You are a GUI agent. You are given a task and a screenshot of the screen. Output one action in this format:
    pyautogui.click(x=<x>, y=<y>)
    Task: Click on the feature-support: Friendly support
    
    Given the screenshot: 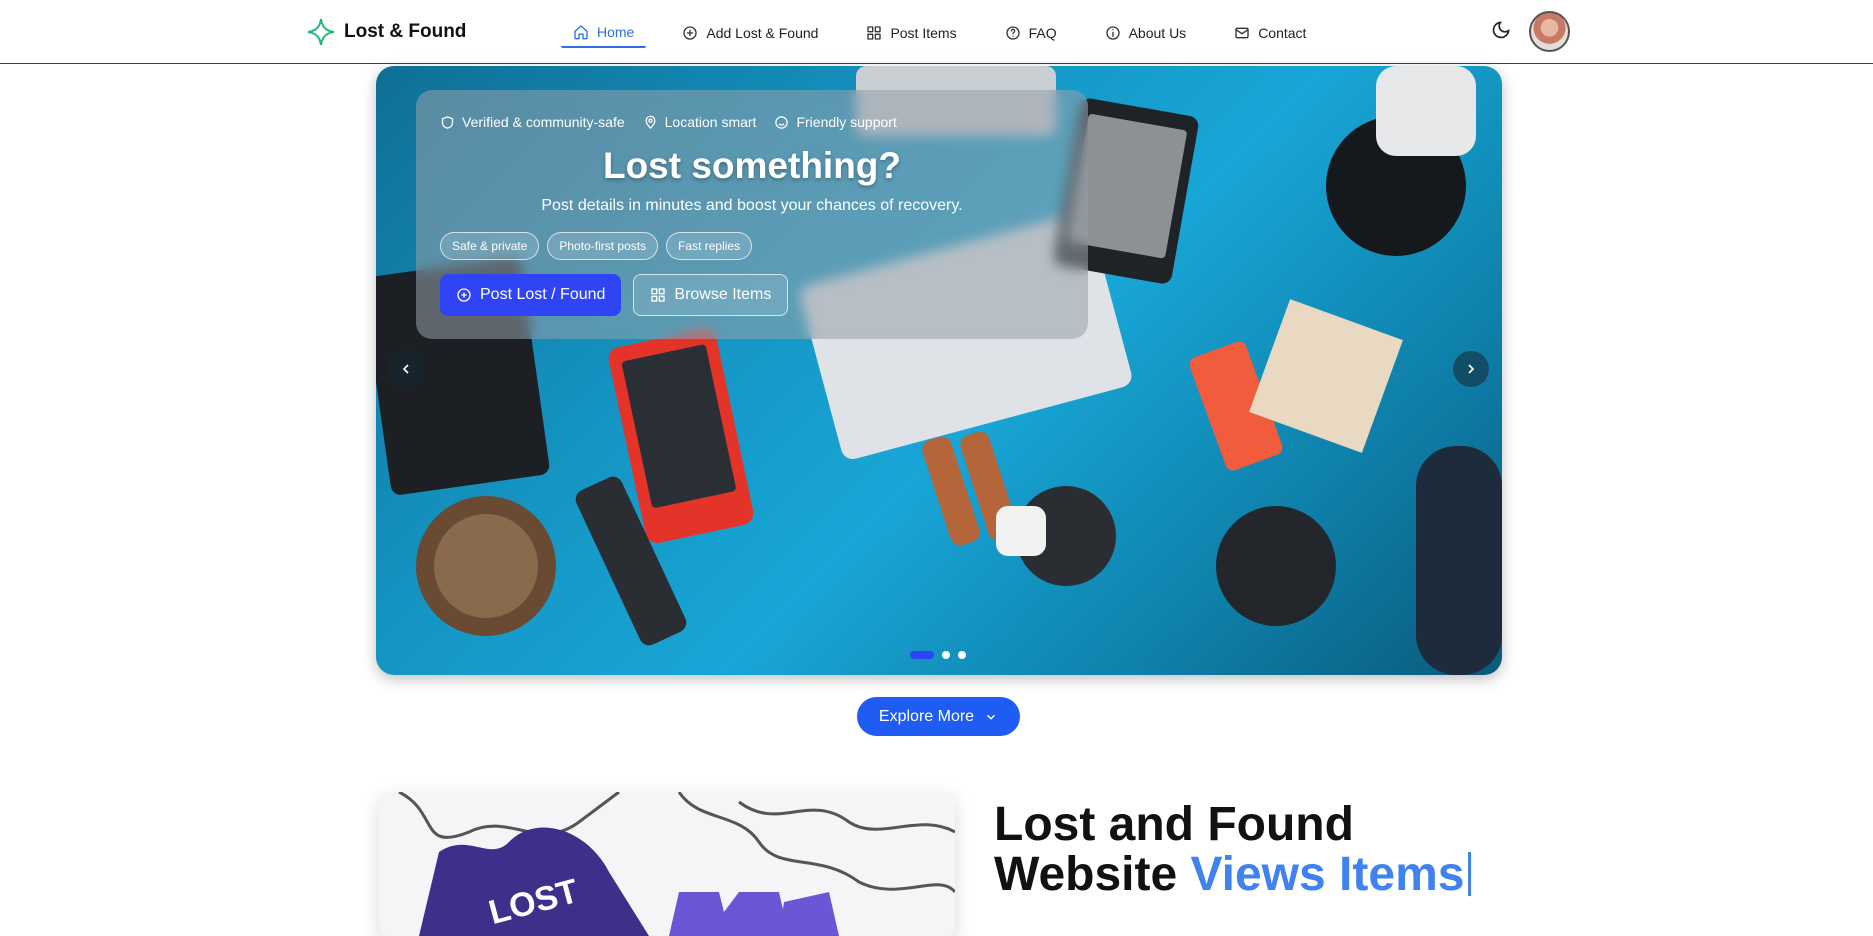 What is the action you would take?
    pyautogui.click(x=835, y=122)
    